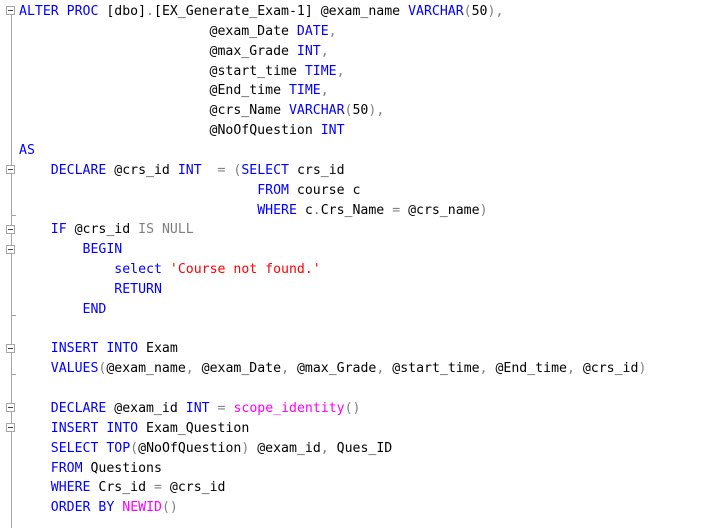  Describe the element at coordinates (158, 488) in the screenshot. I see `code-token: =` at that location.